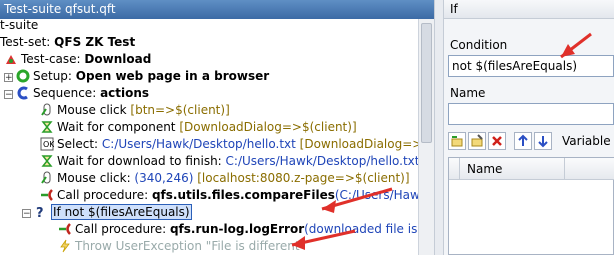 The image size is (614, 255). I want to click on tree-vertical-scrollbar, so click(426, 137).